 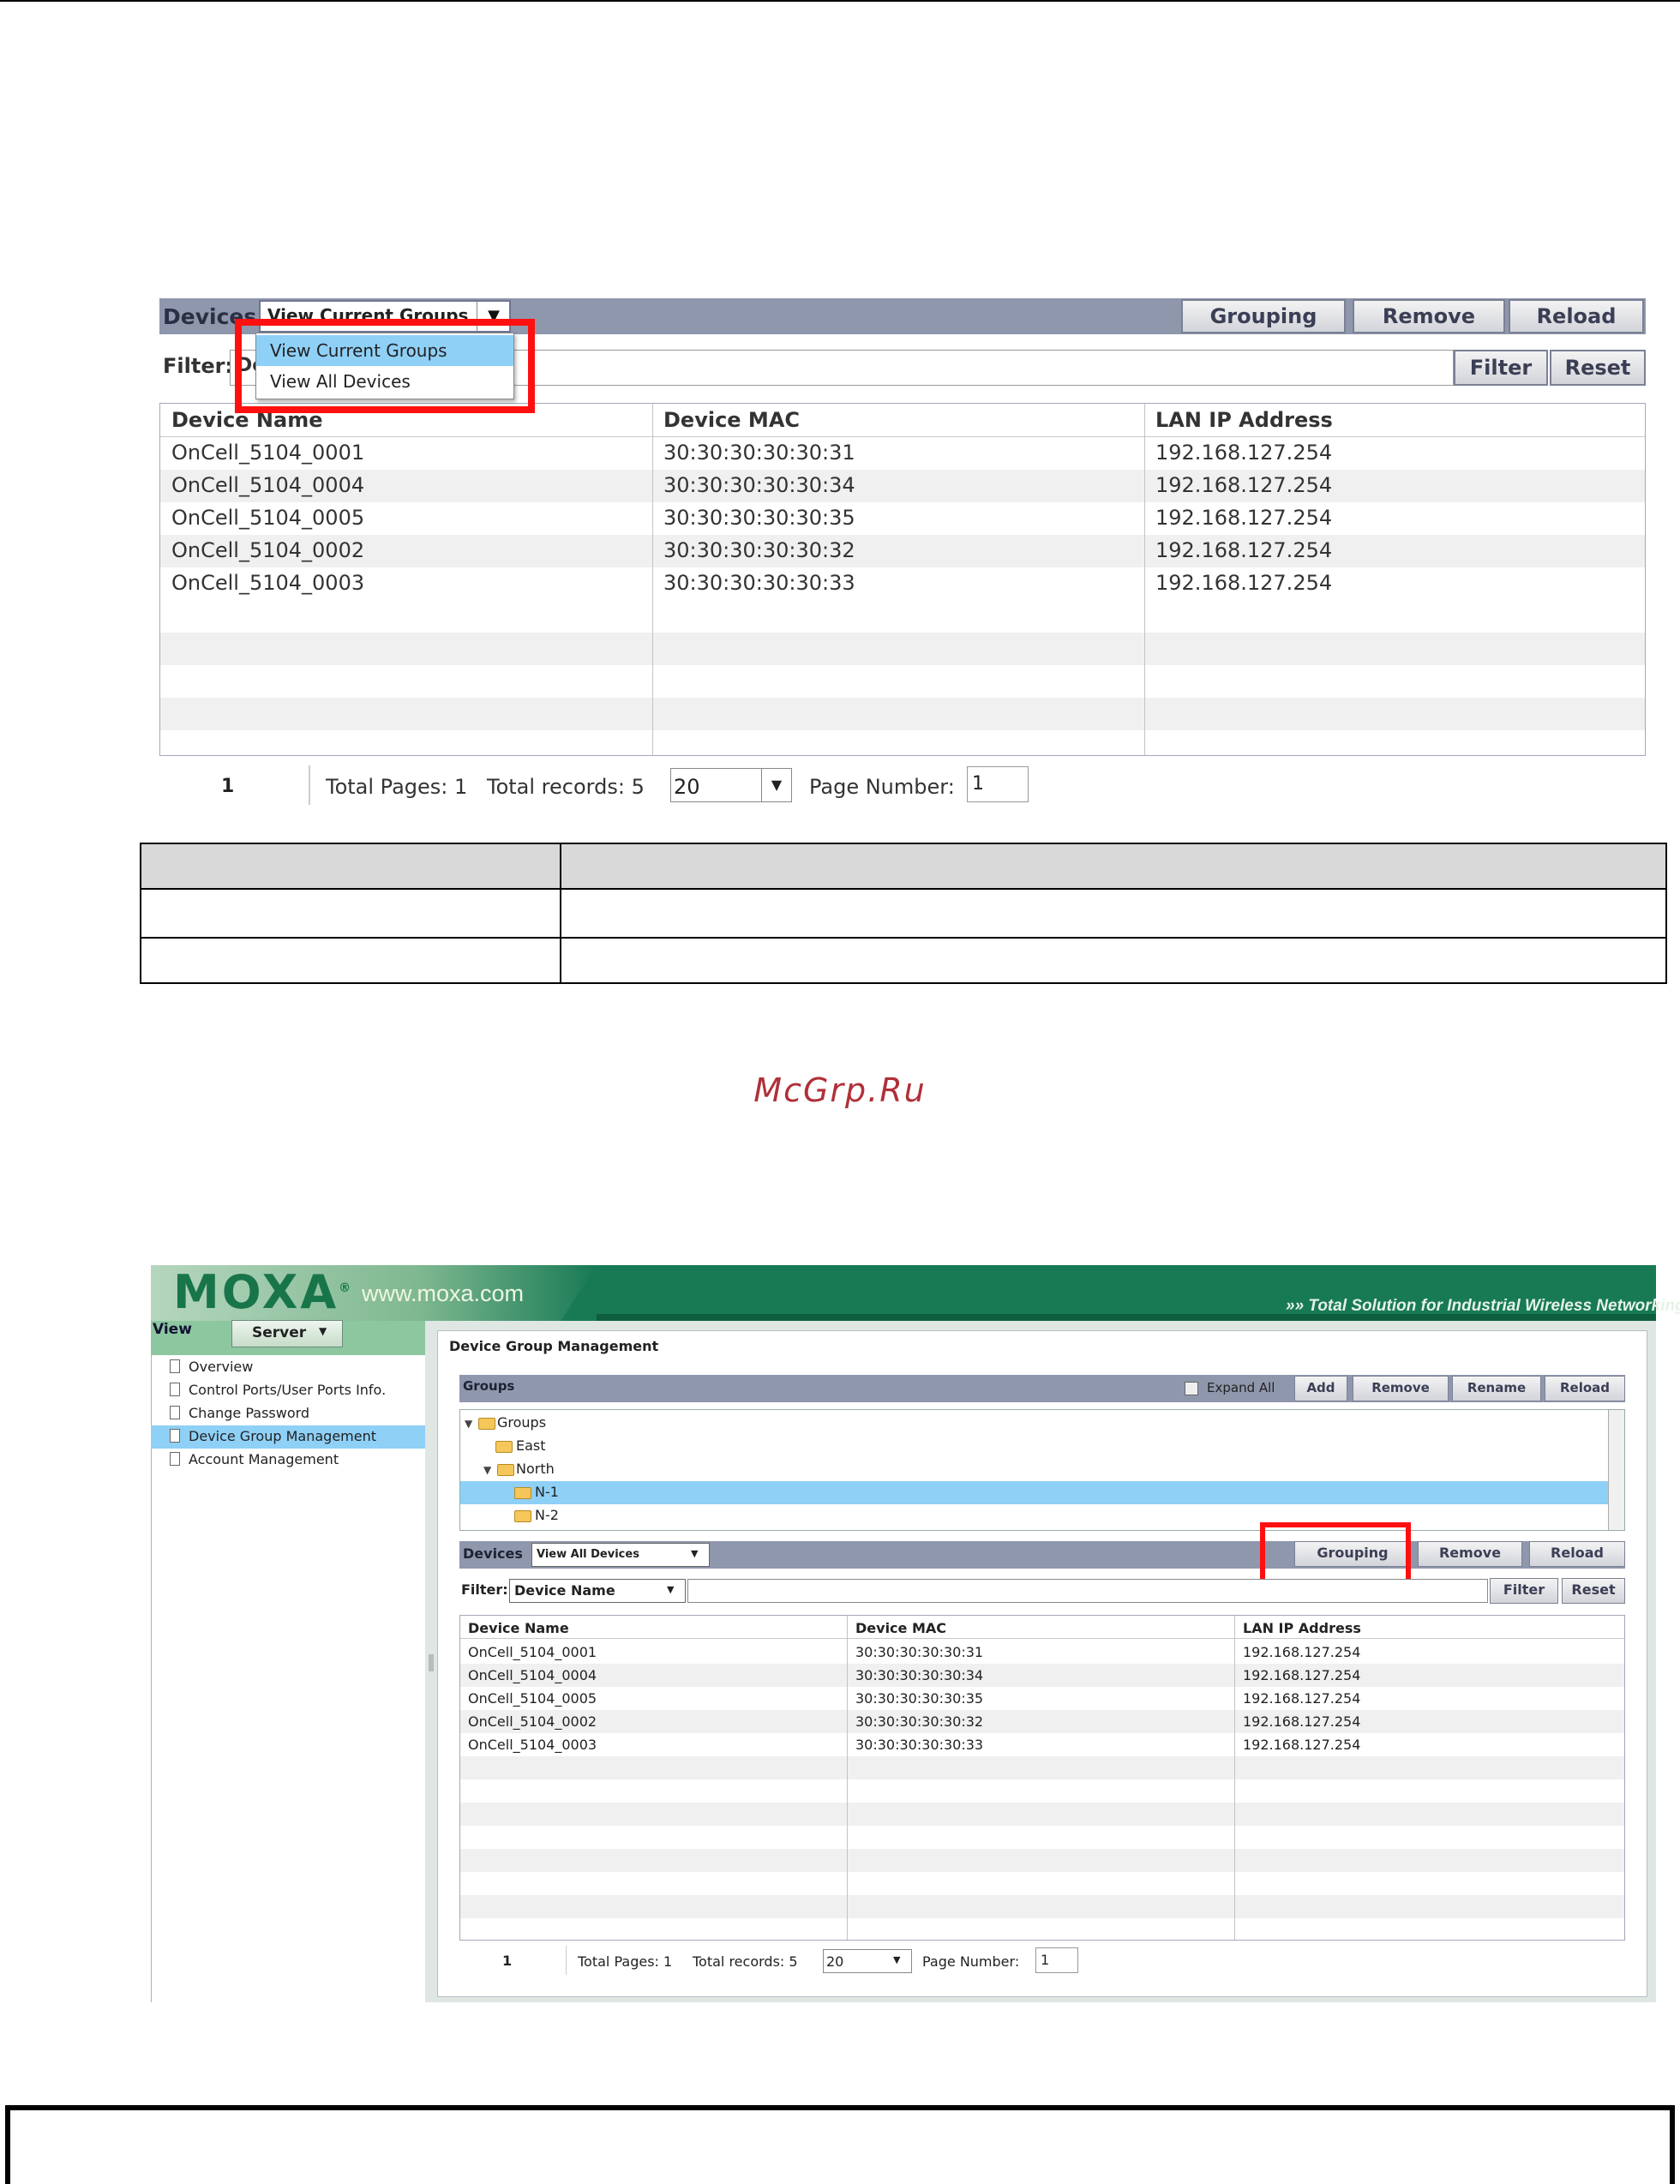 What do you see at coordinates (1429, 316) in the screenshot?
I see `remove-button: Remove` at bounding box center [1429, 316].